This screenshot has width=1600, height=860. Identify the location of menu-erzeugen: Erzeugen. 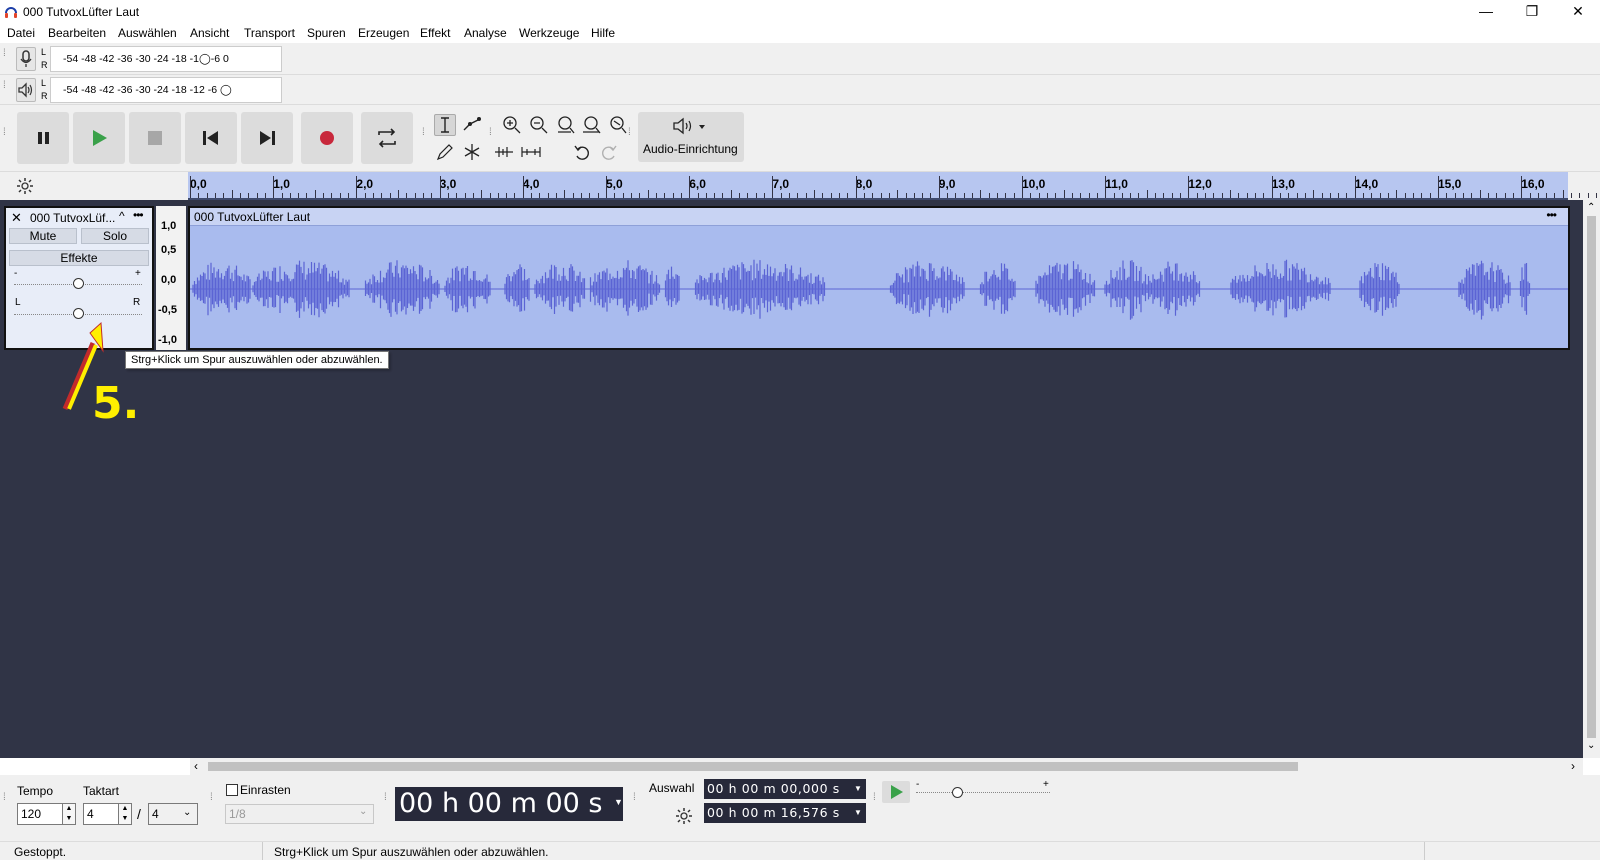
(383, 33).